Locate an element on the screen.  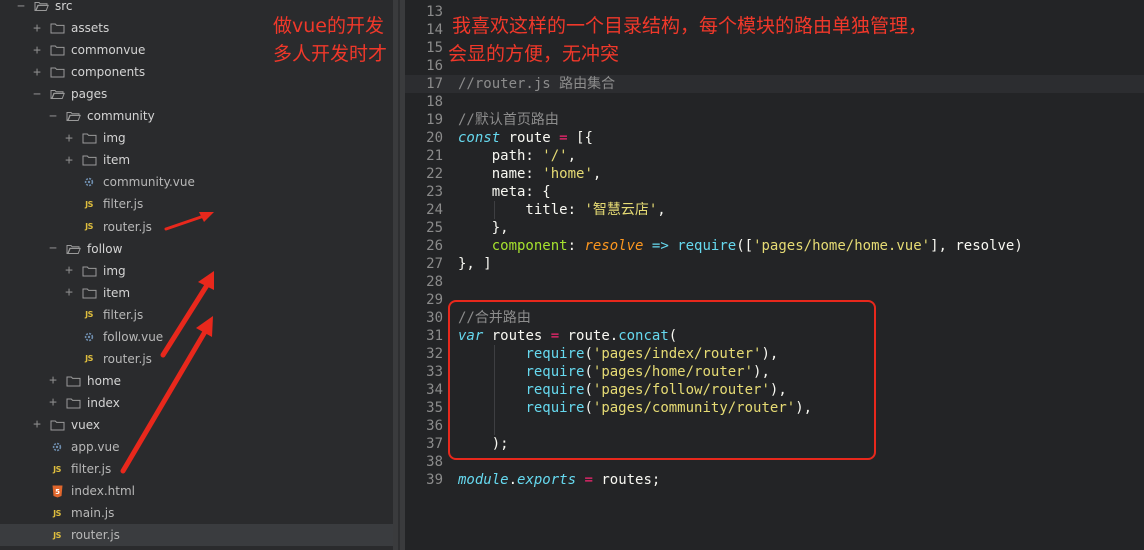
annotation-arrows is located at coordinates (167, 343).